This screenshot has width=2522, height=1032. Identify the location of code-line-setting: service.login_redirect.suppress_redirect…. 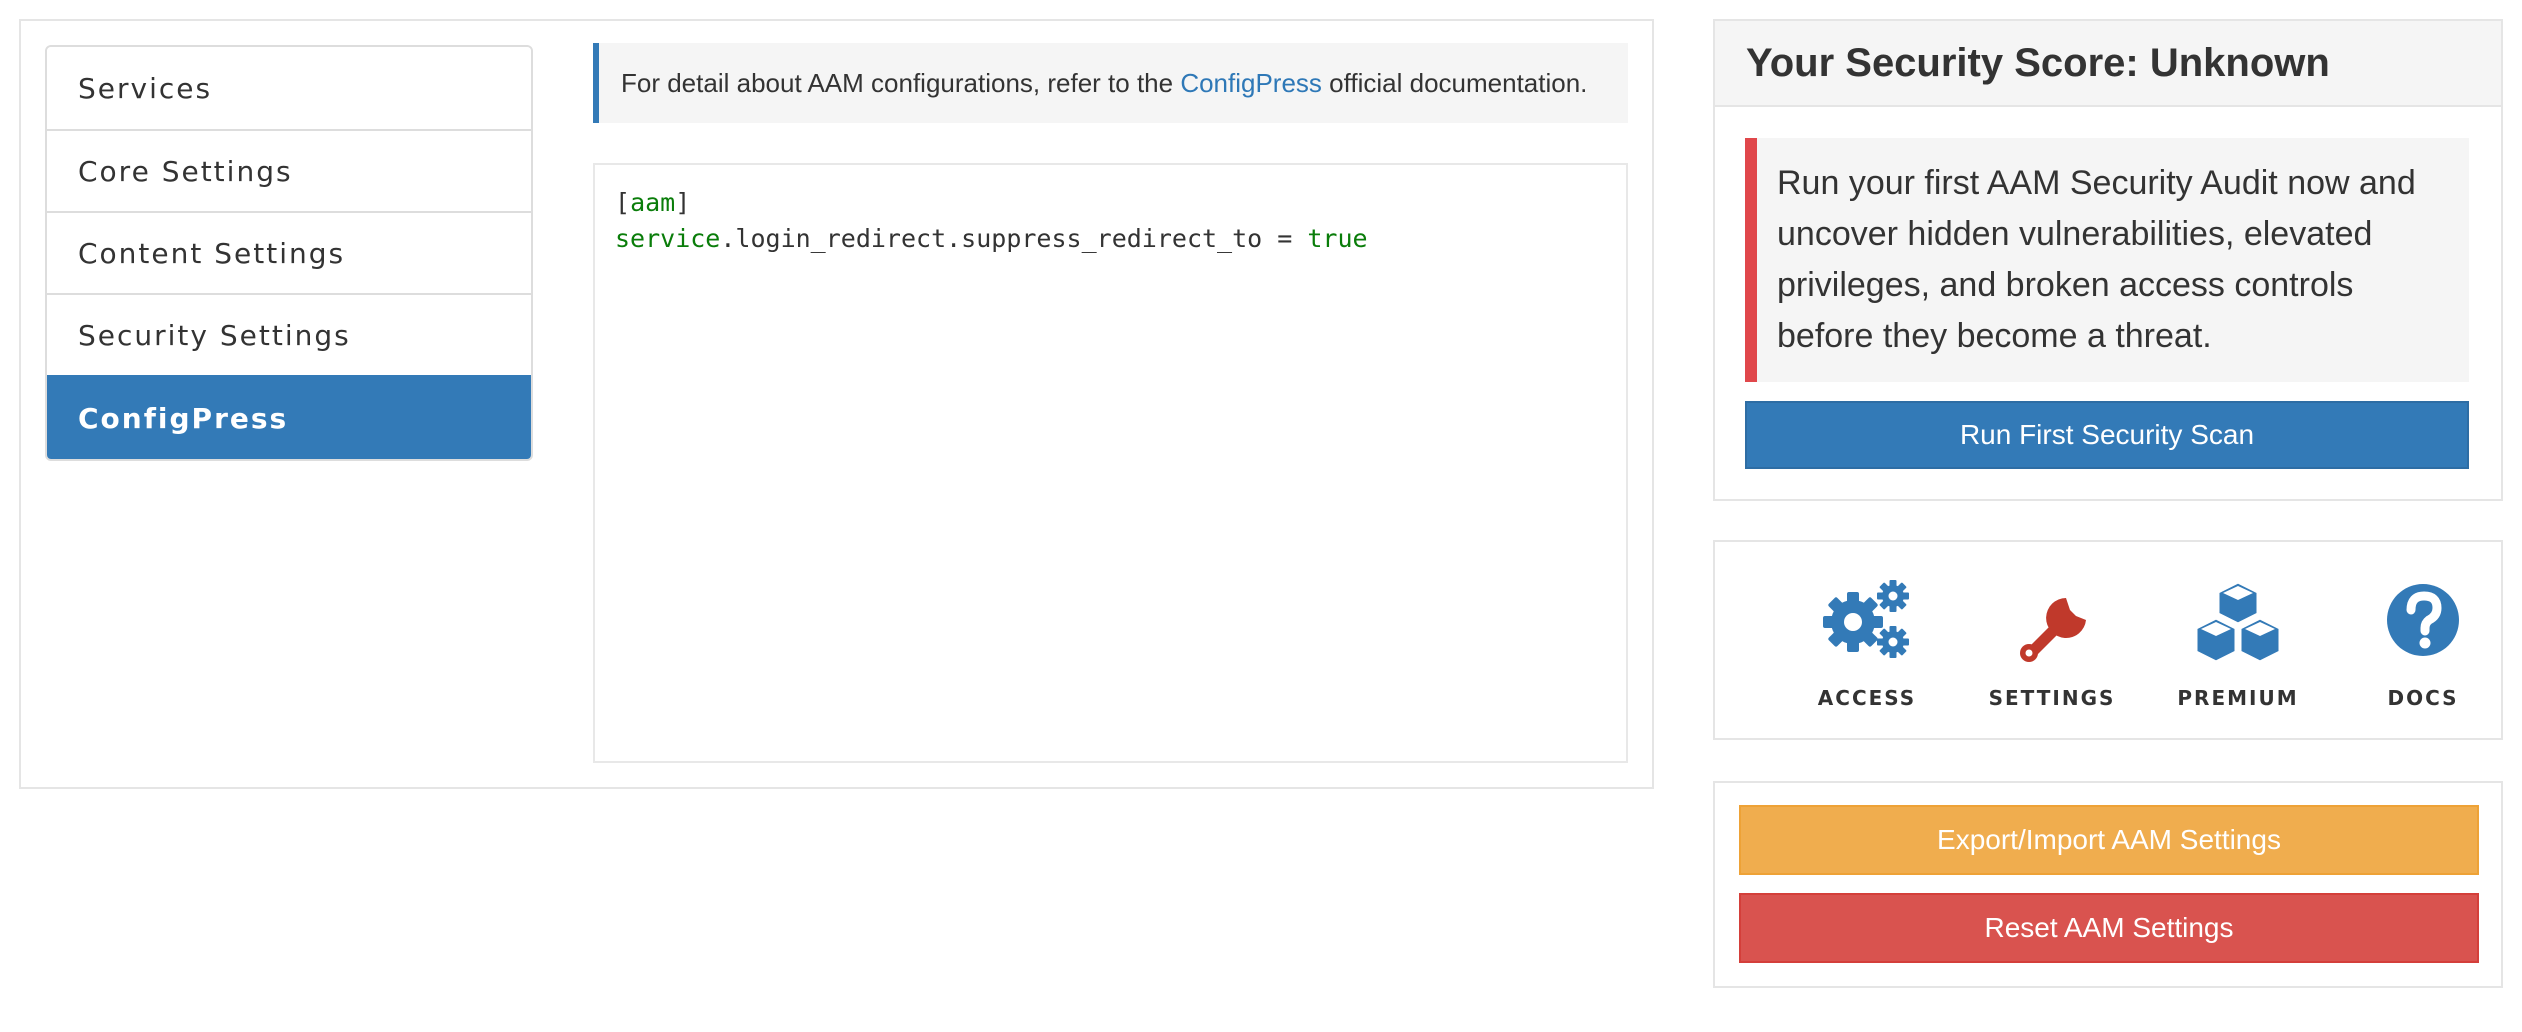
(991, 238).